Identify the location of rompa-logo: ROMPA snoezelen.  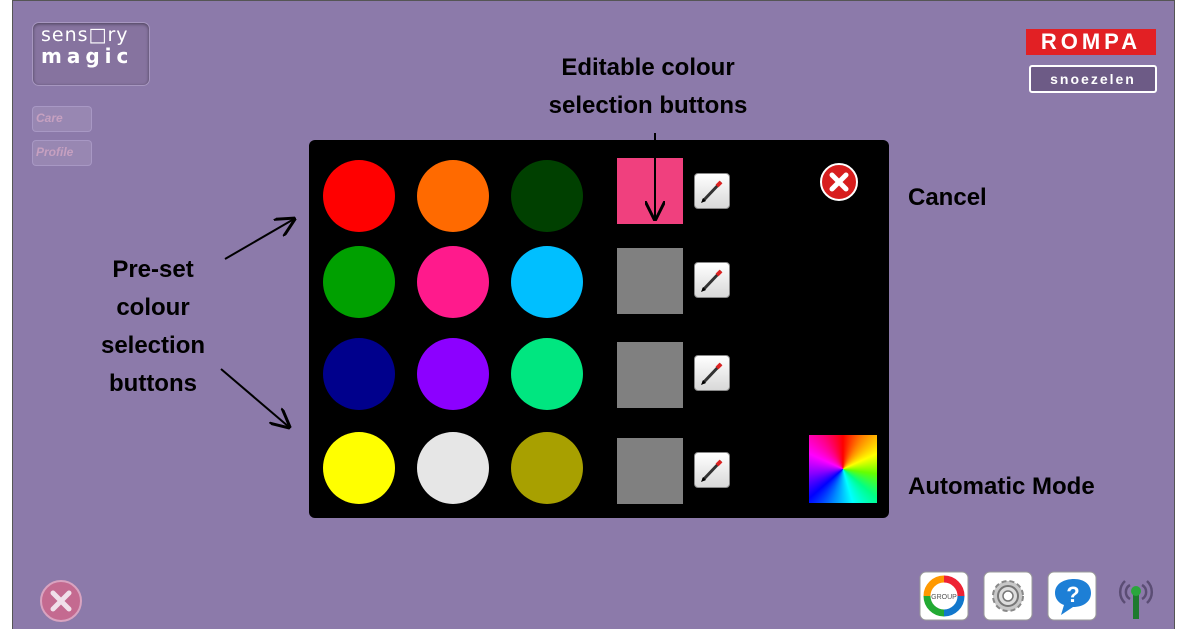
(1091, 62).